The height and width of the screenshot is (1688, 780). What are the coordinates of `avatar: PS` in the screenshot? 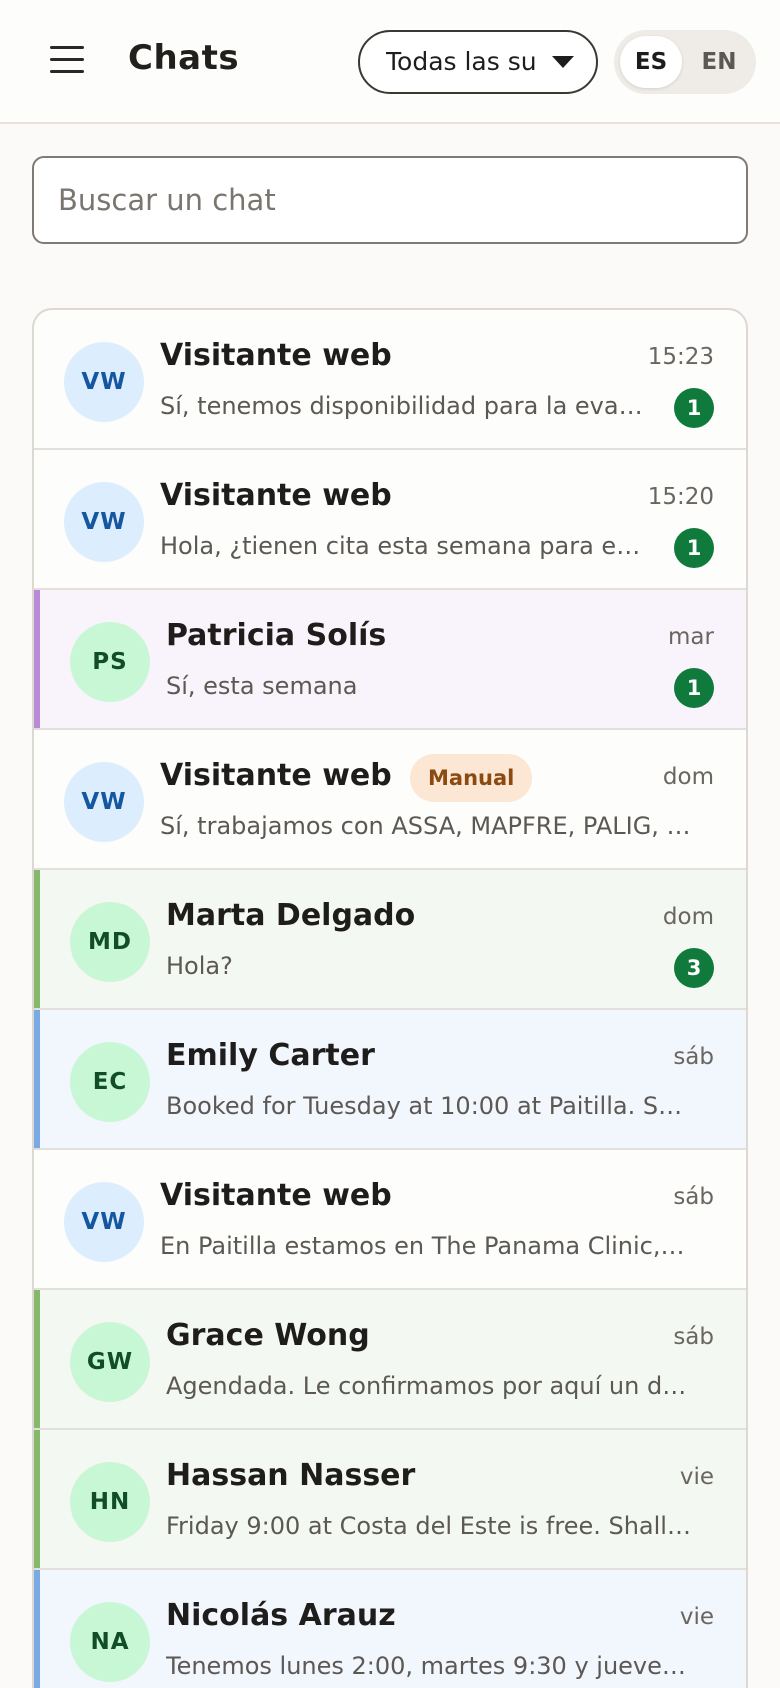 It's located at (110, 662).